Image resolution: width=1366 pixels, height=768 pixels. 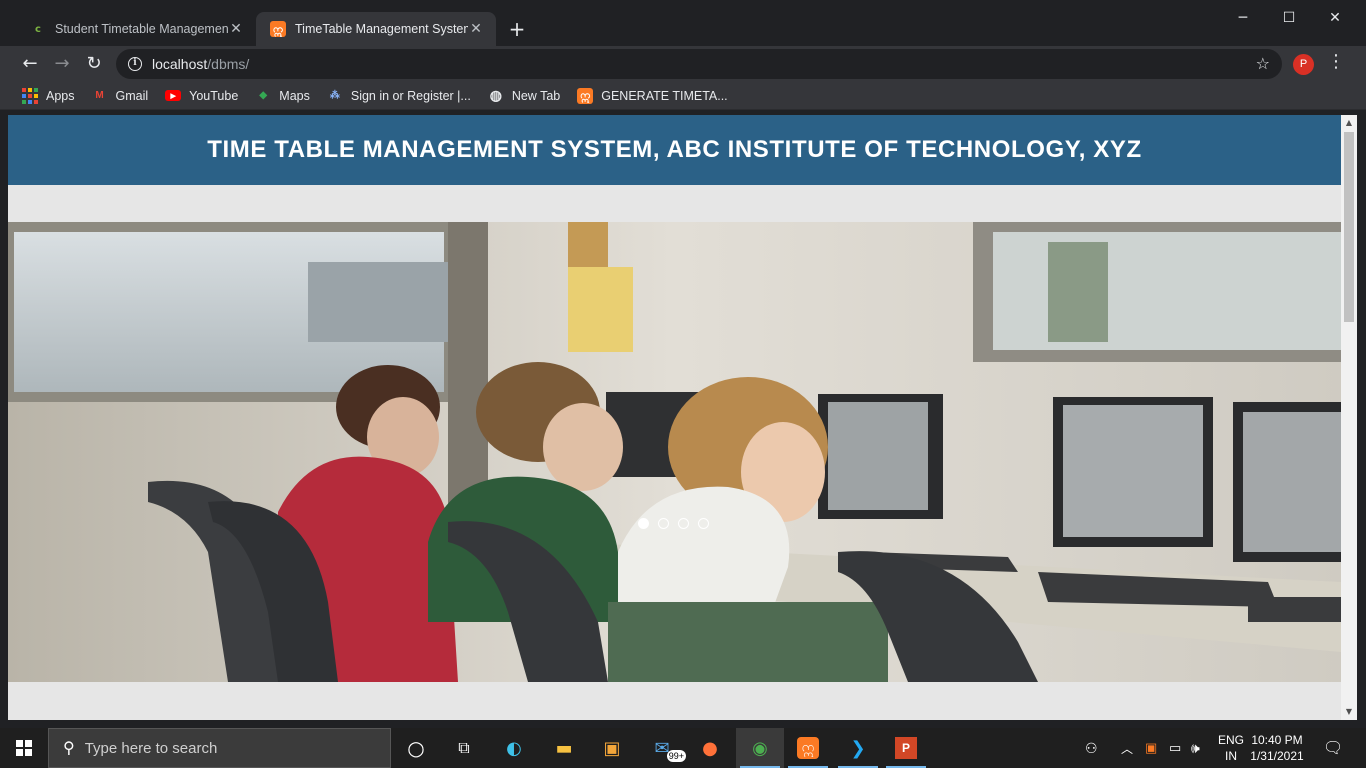 What do you see at coordinates (135, 64) in the screenshot?
I see `site-info-icon: i` at bounding box center [135, 64].